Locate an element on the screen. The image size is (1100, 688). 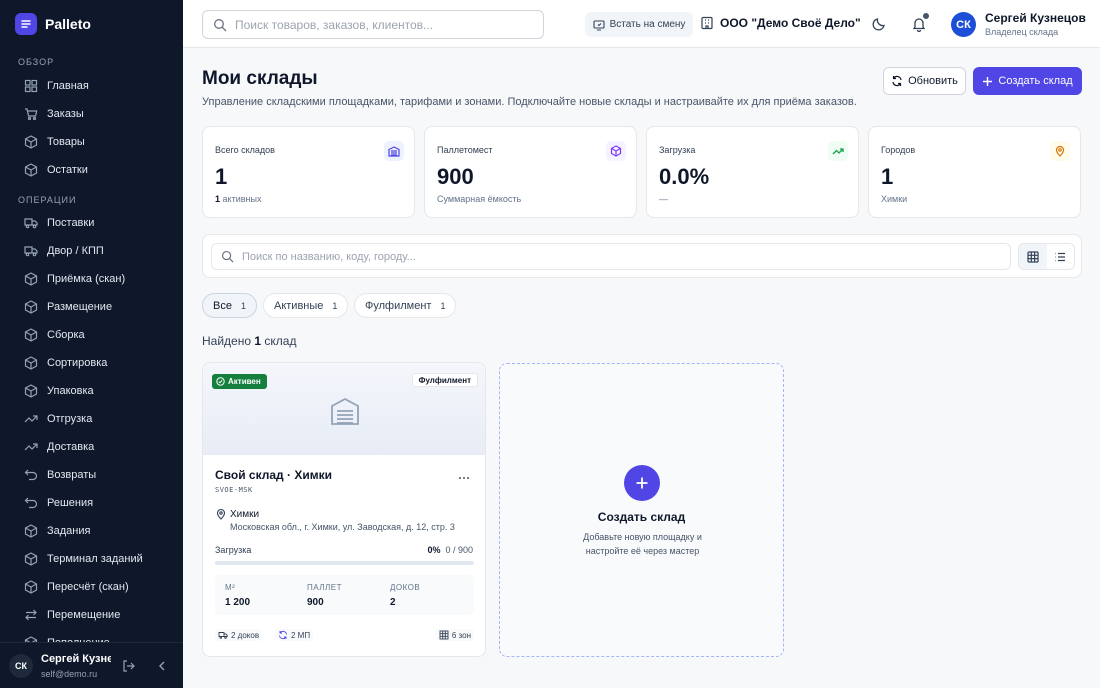
sidebar-item-label: Двор / КПП is located at coordinates (75, 251).